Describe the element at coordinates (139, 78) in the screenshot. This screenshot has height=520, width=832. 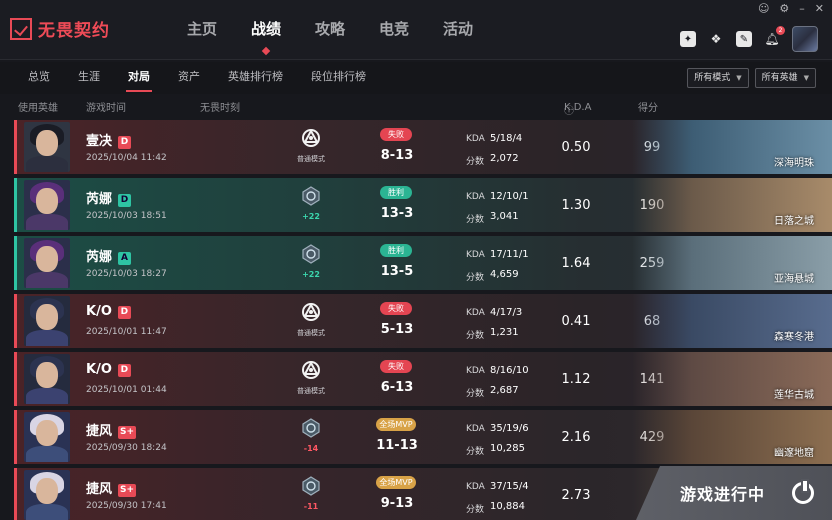
I see `tab-matches: 对局` at that location.